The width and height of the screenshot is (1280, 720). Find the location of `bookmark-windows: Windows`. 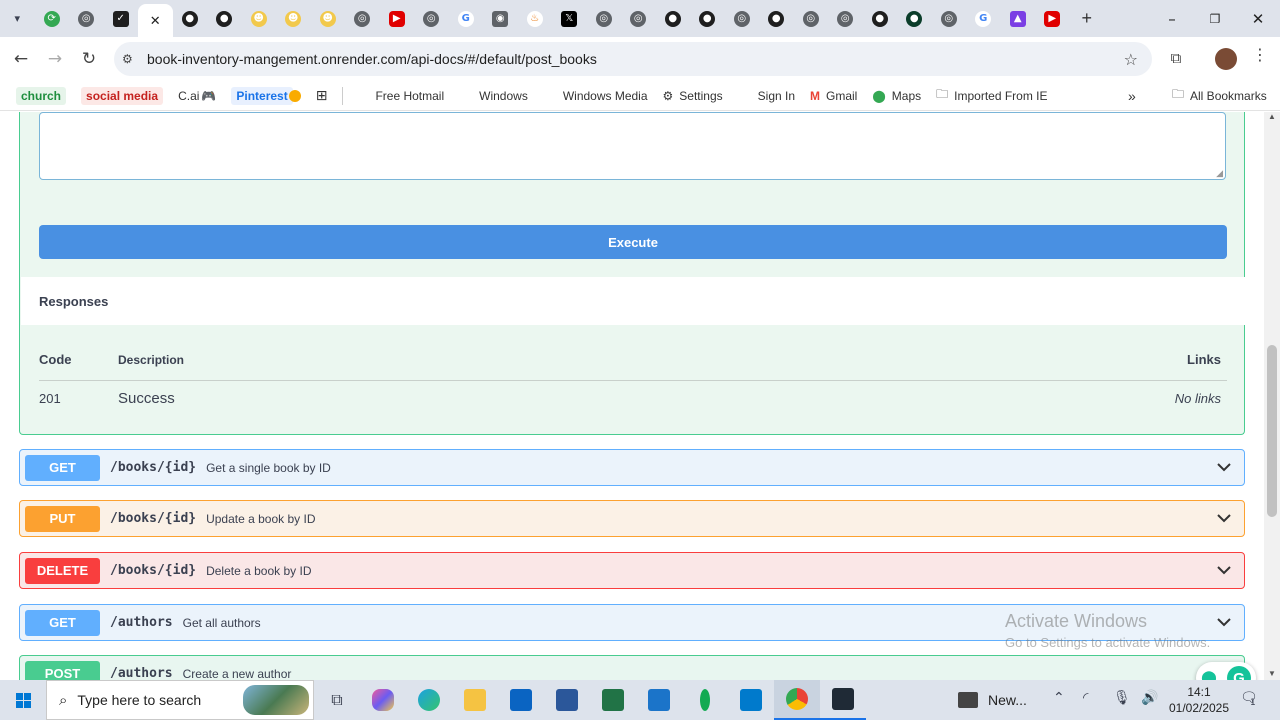

bookmark-windows: Windows is located at coordinates (493, 96).